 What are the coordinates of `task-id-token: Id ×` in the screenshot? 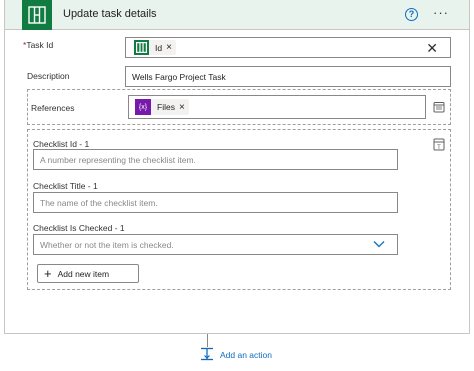 It's located at (155, 47).